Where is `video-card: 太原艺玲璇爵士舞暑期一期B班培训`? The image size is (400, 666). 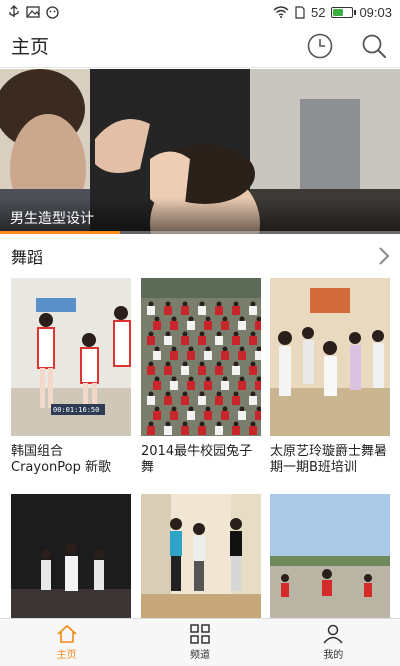 video-card: 太原艺玲璇爵士舞暑期一期B班培训 is located at coordinates (330, 378).